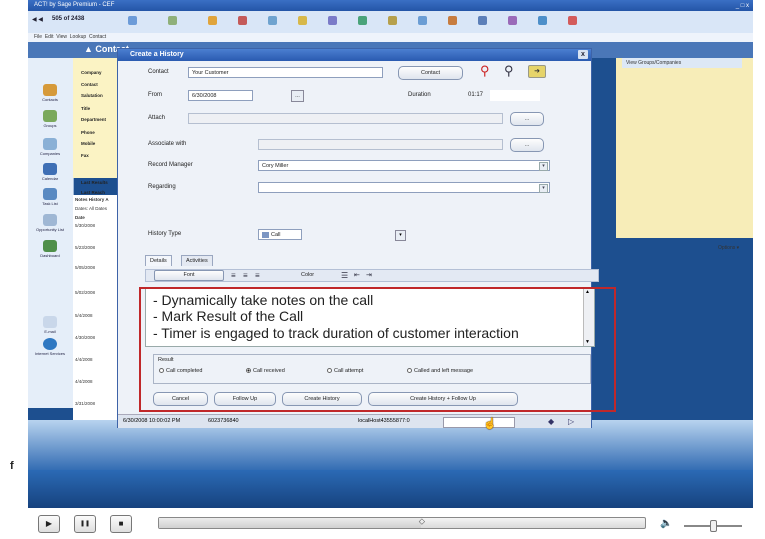  What do you see at coordinates (212, 20) in the screenshot?
I see `calendar-toolbar-icon` at bounding box center [212, 20].